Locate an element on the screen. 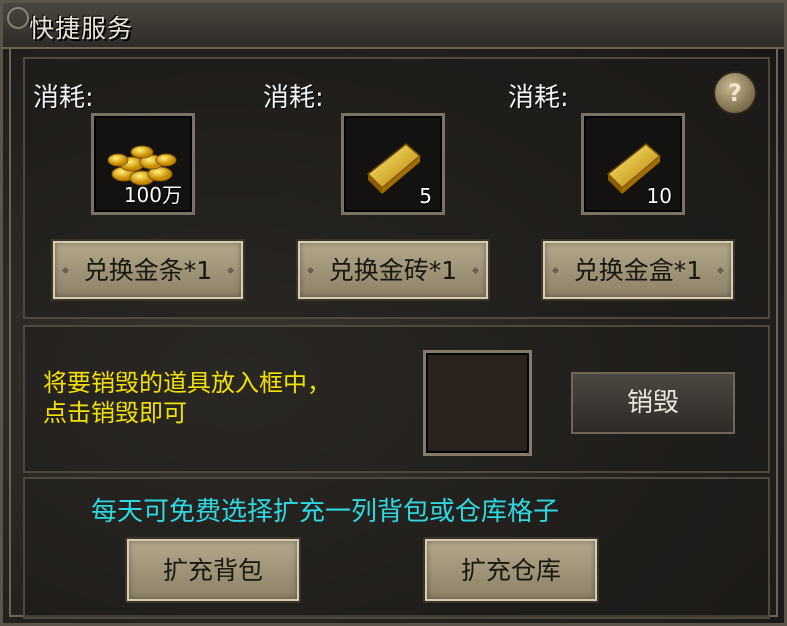 This screenshot has width=787, height=626. button-label: 兑换金条*1 is located at coordinates (148, 270).